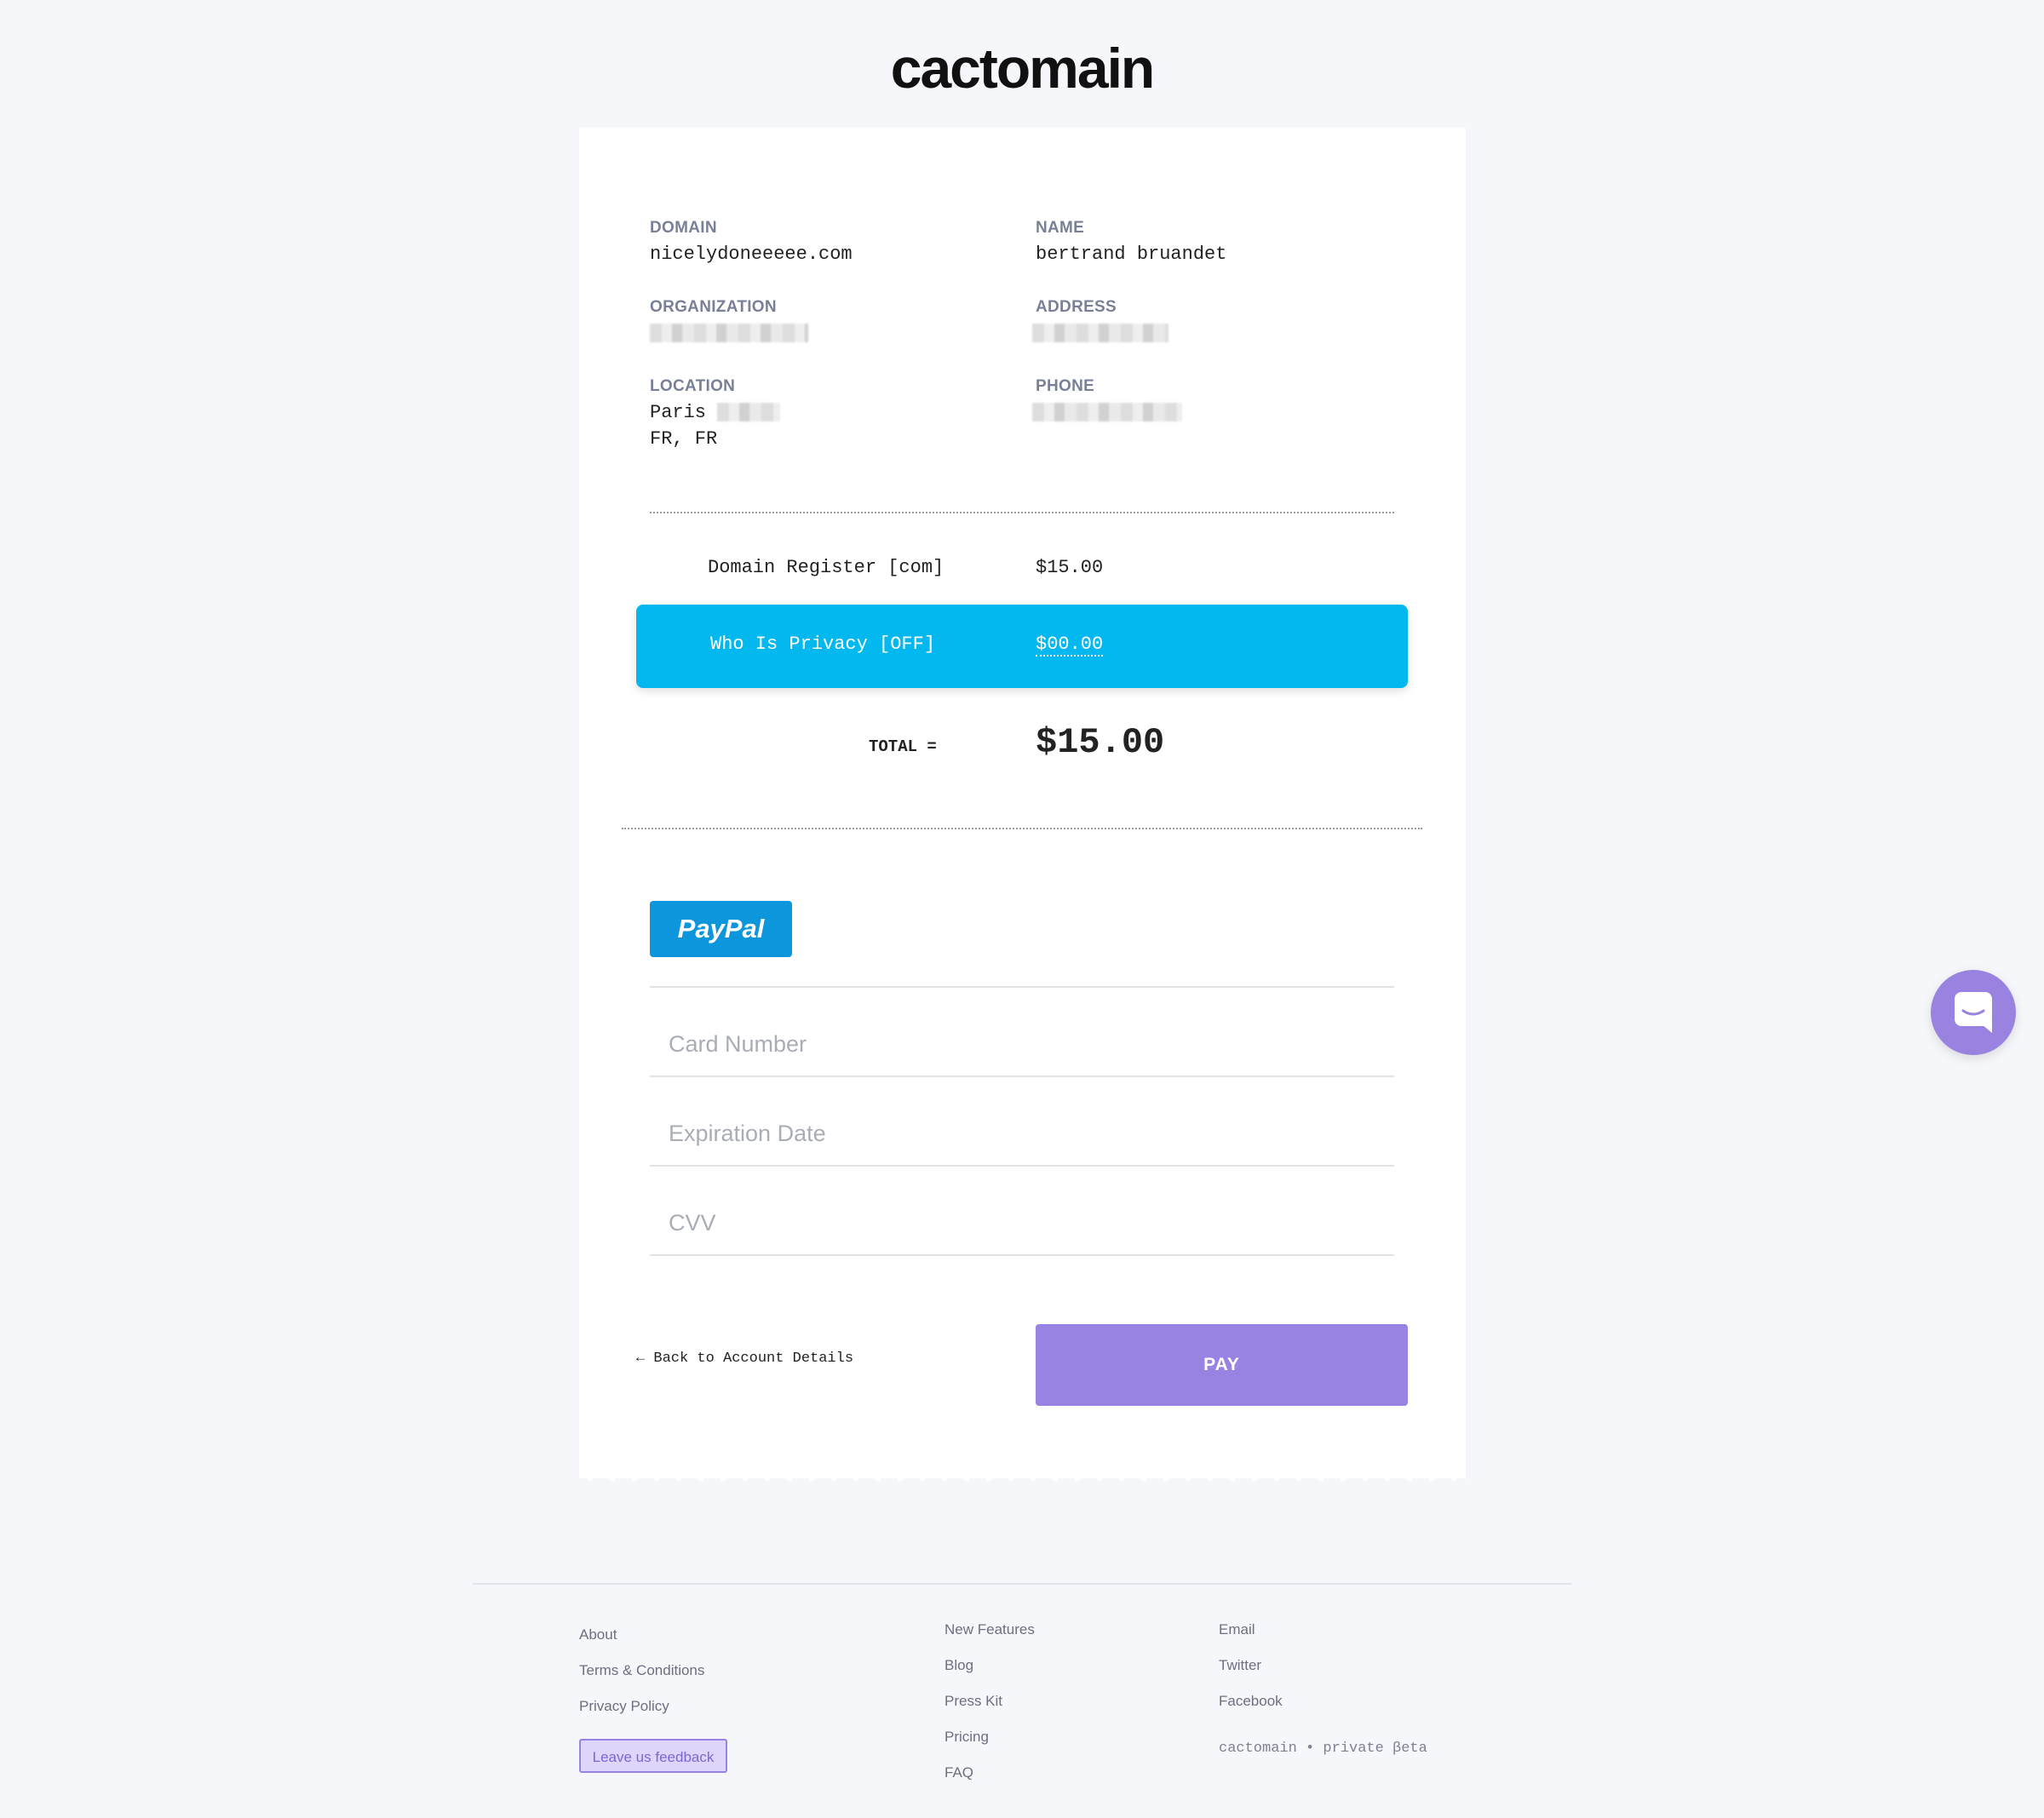 The height and width of the screenshot is (1818, 2044). What do you see at coordinates (823, 644) in the screenshot?
I see `whois-privacy-label: Who Is Privacy [OFF]` at bounding box center [823, 644].